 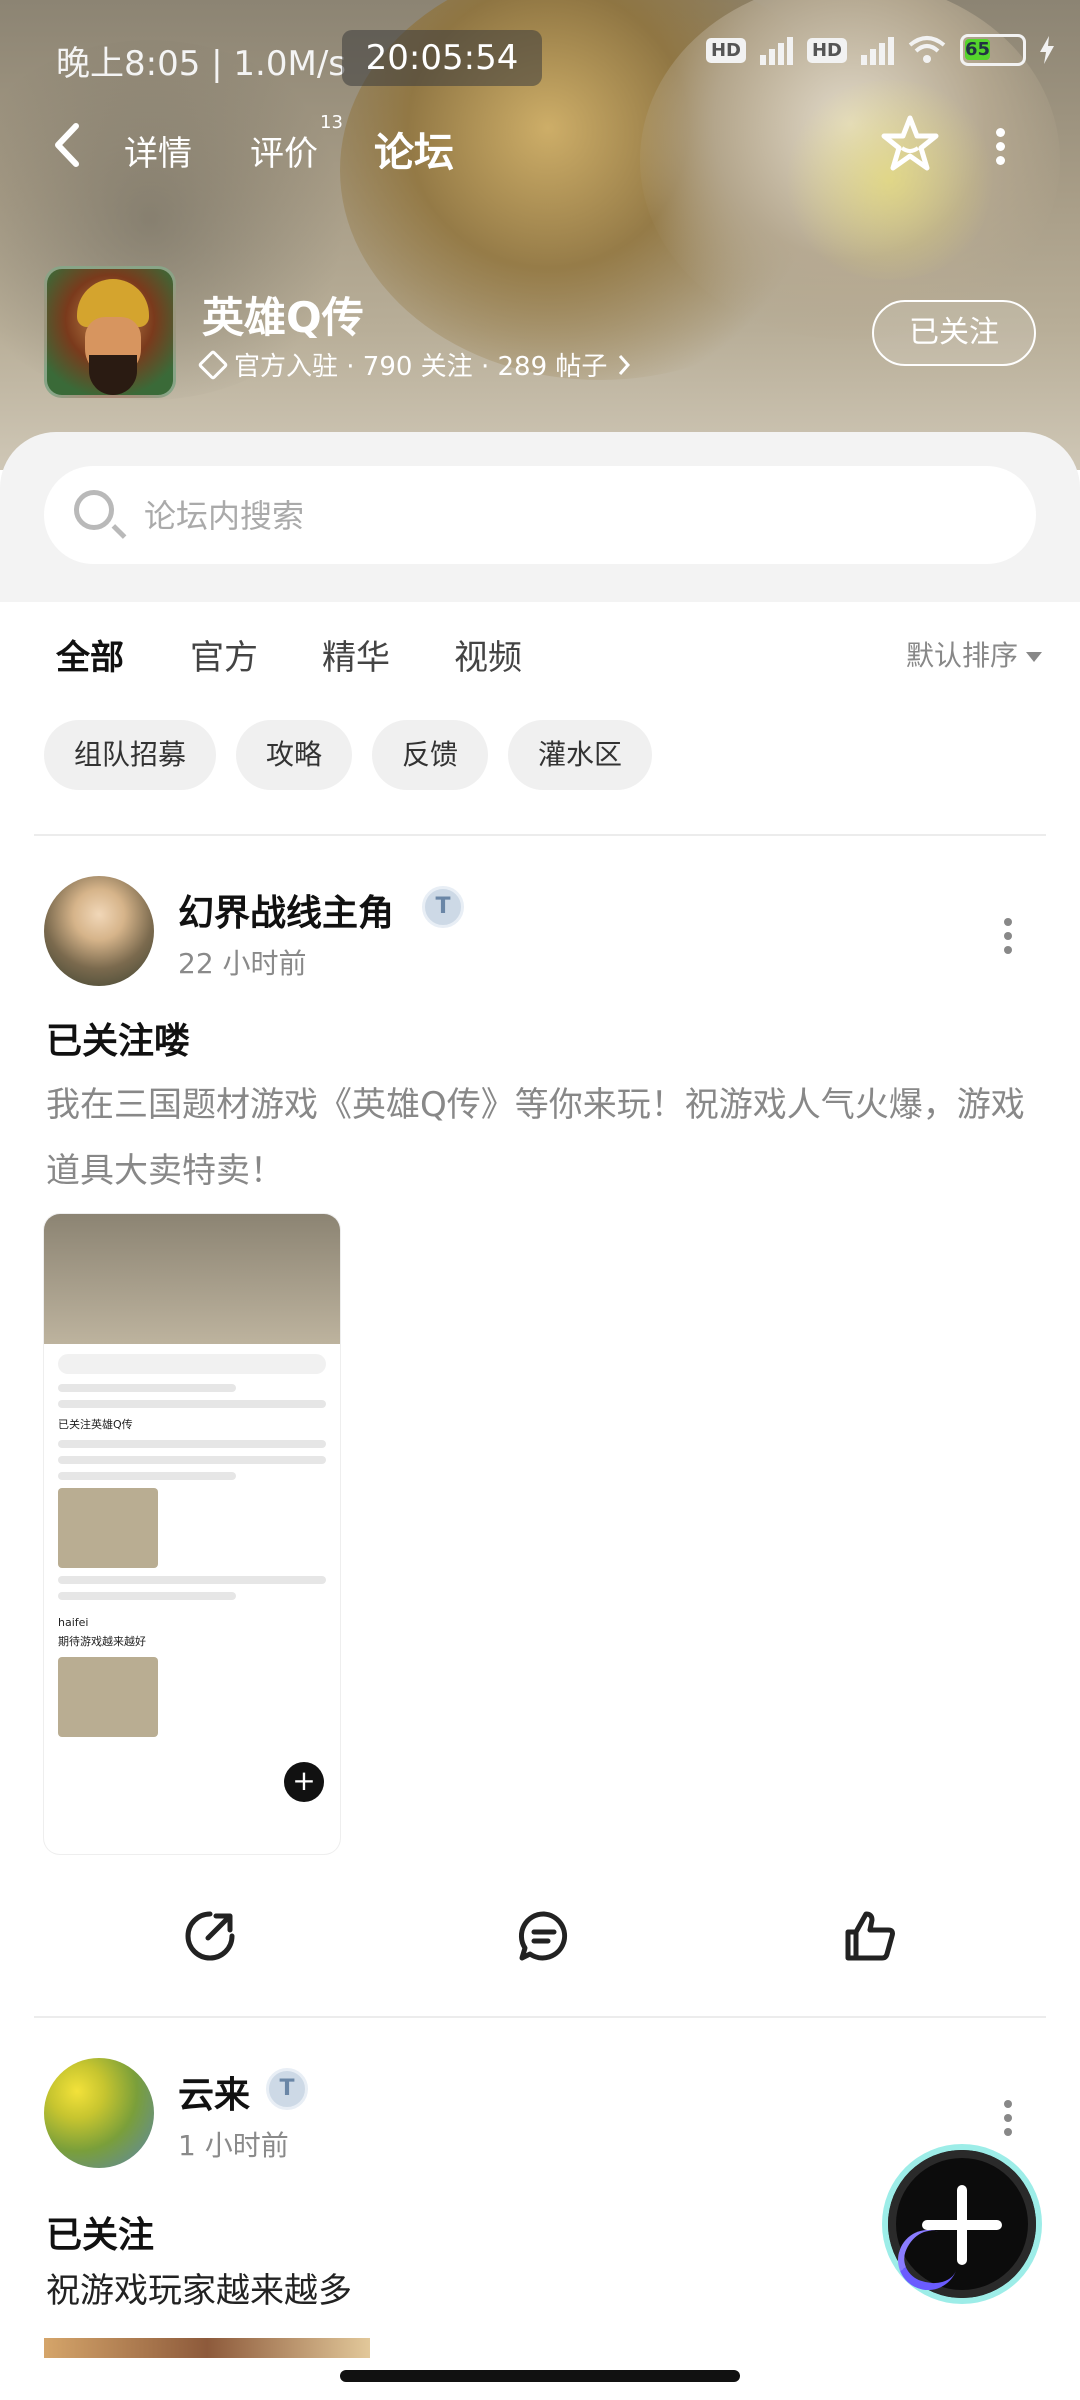 What do you see at coordinates (304, 1782) in the screenshot?
I see `plus-icon: +` at bounding box center [304, 1782].